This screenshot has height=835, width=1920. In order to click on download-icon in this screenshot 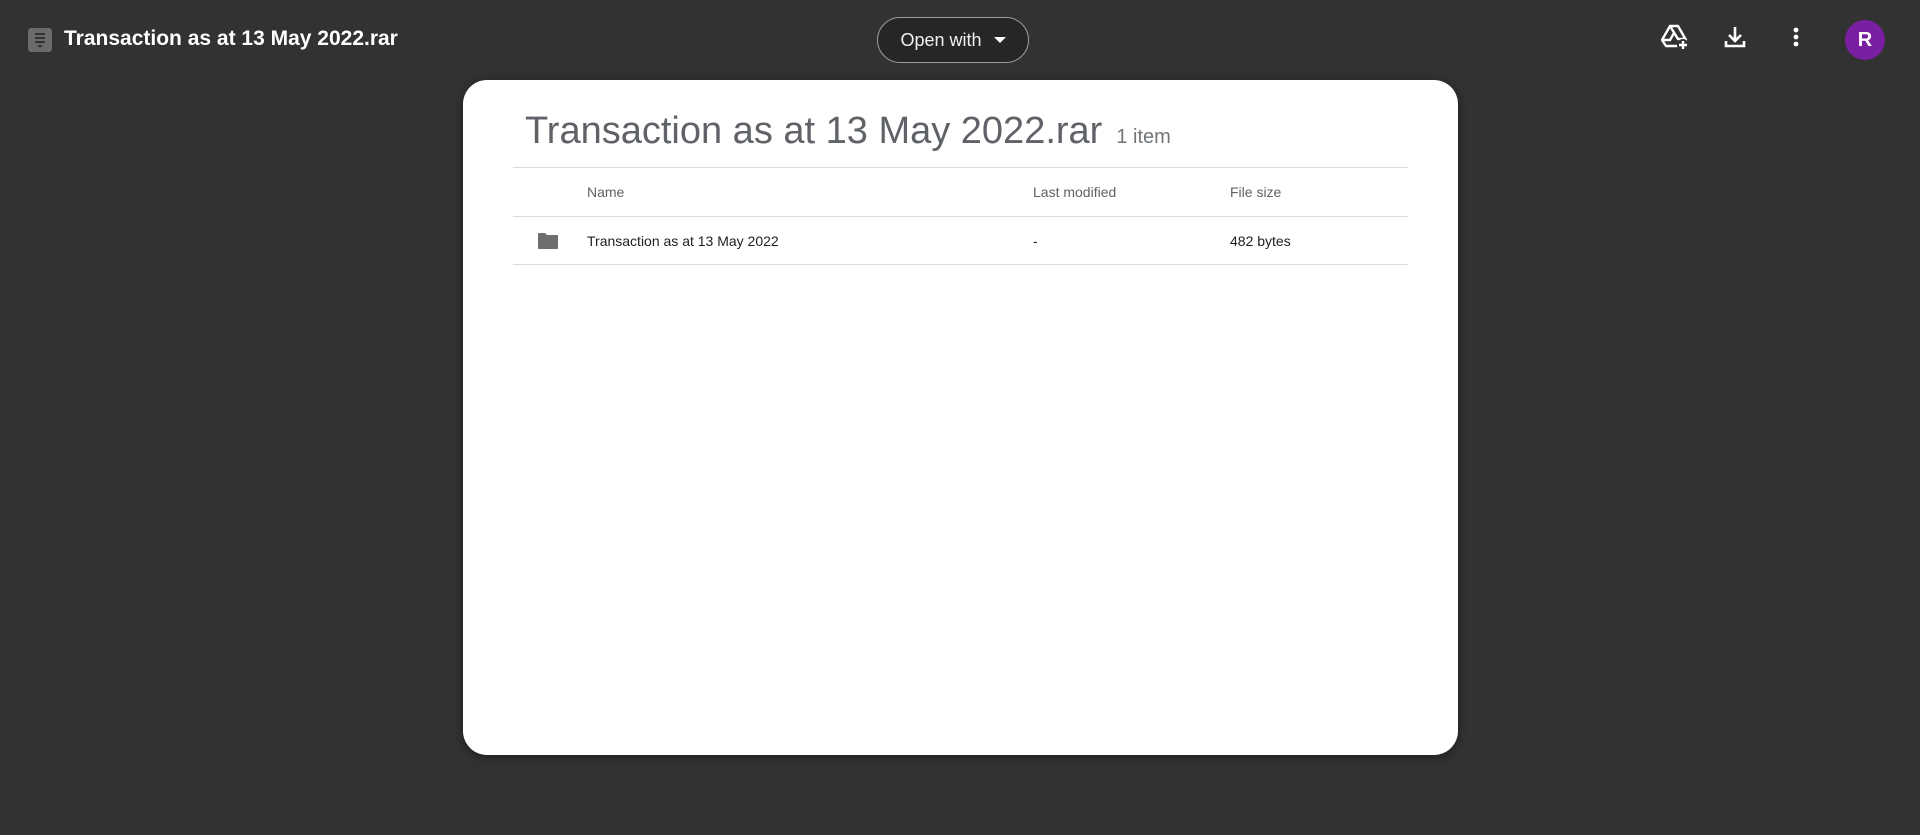, I will do `click(1735, 39)`.